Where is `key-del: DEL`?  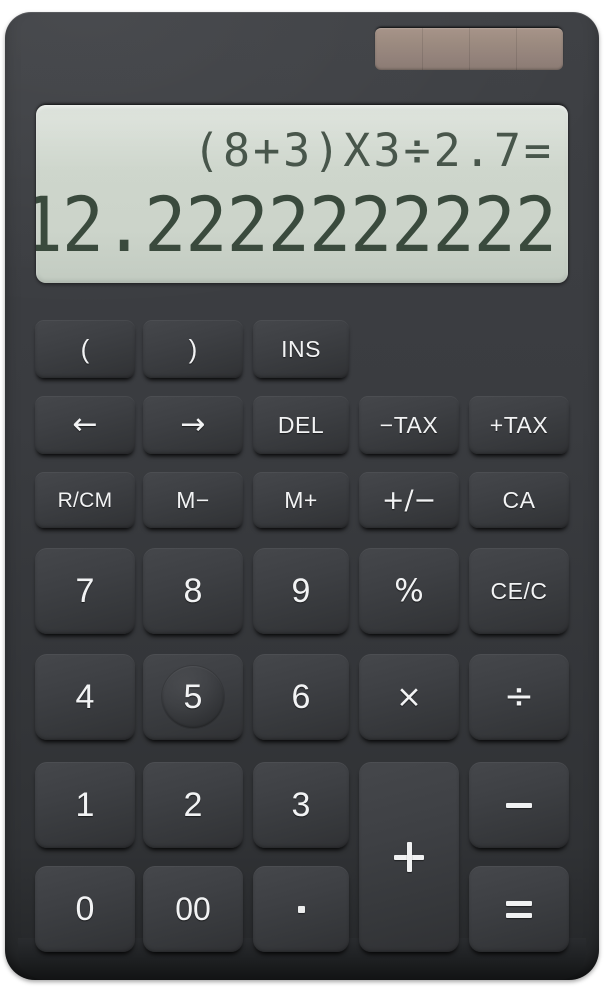
key-del: DEL is located at coordinates (301, 425).